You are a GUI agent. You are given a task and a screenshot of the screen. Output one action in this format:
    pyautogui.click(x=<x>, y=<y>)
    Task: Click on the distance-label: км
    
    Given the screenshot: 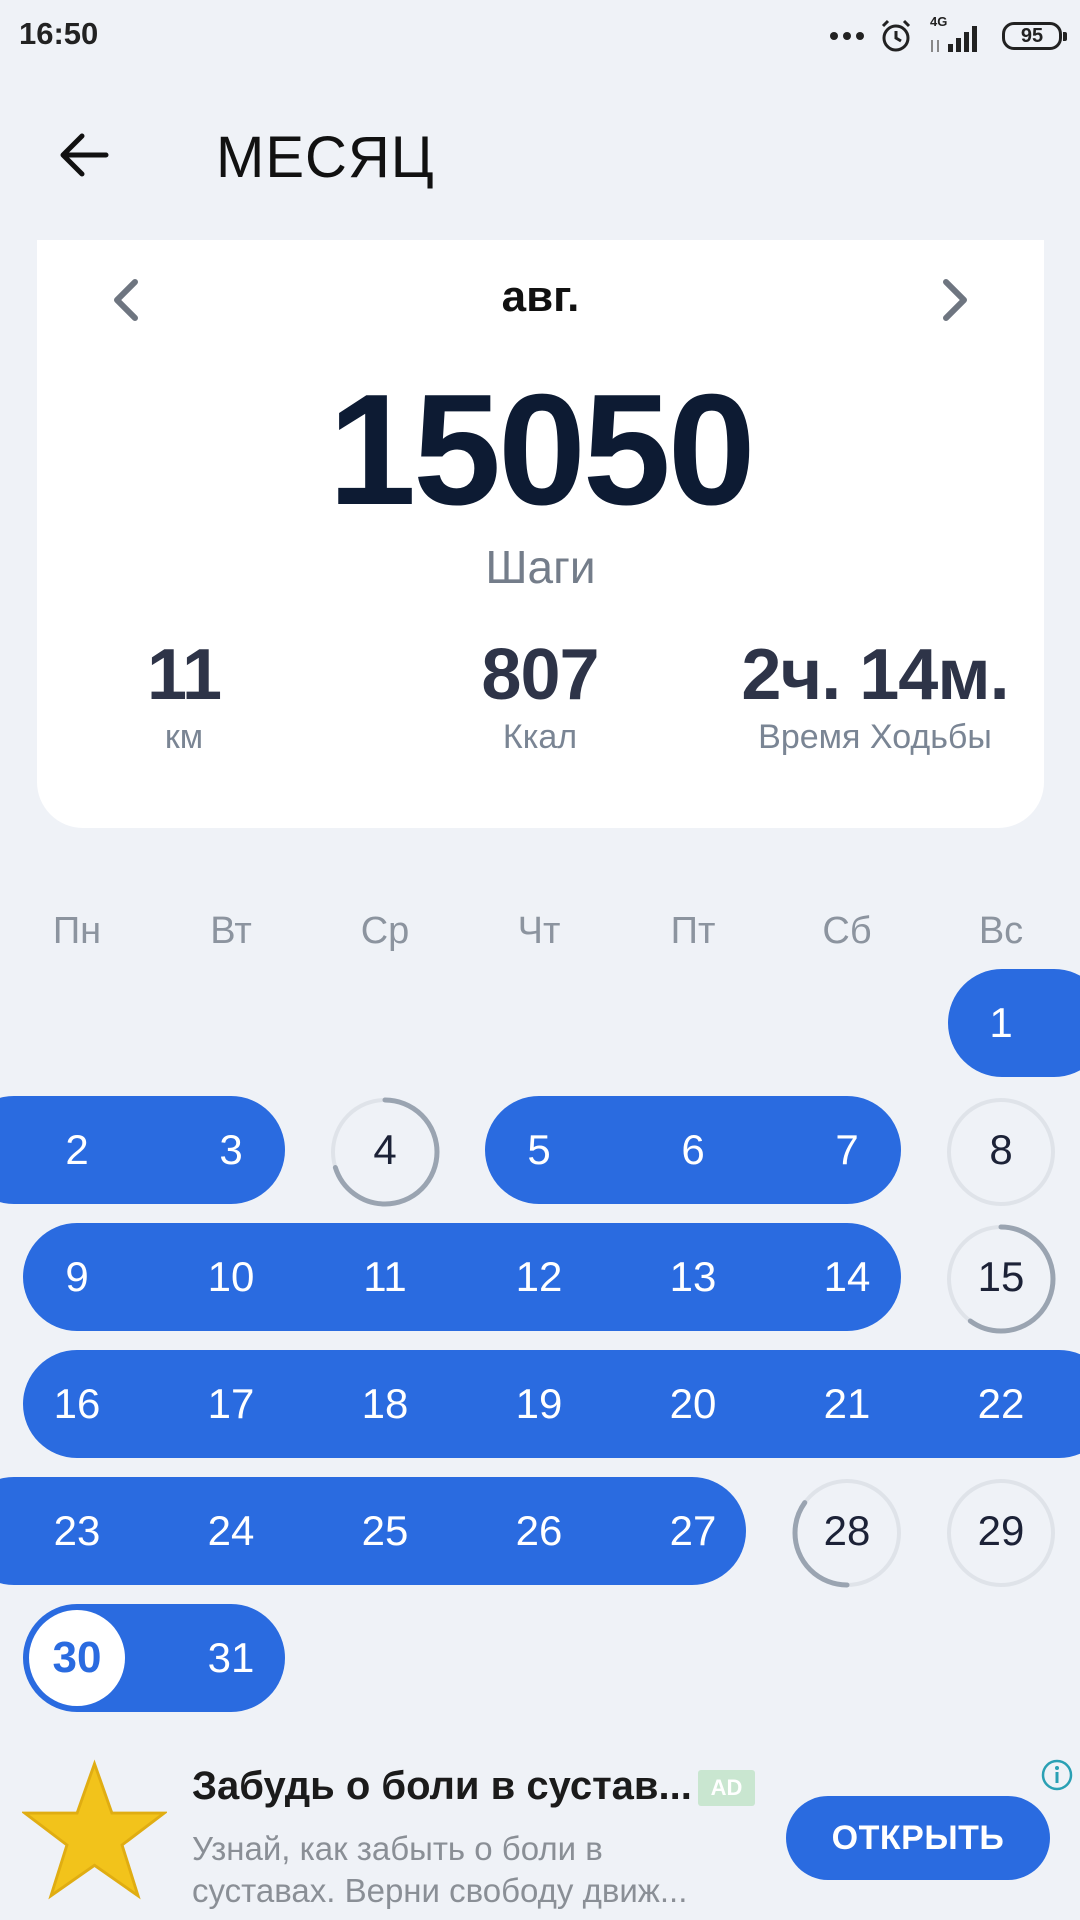 What is the action you would take?
    pyautogui.click(x=184, y=737)
    